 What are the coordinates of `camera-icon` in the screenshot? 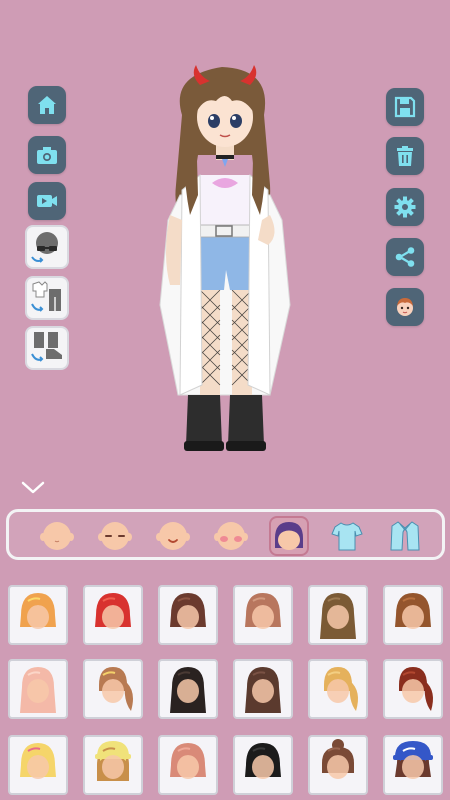 It's located at (47, 155).